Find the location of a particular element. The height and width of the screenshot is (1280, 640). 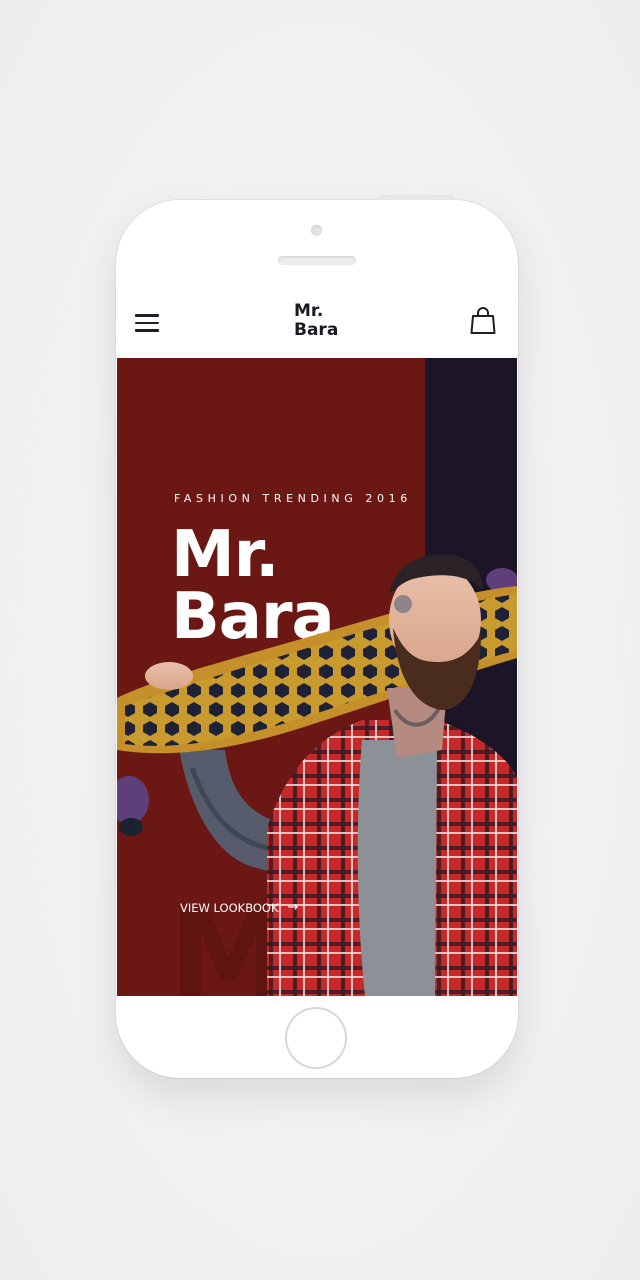

wheel-left is located at coordinates (133, 800).